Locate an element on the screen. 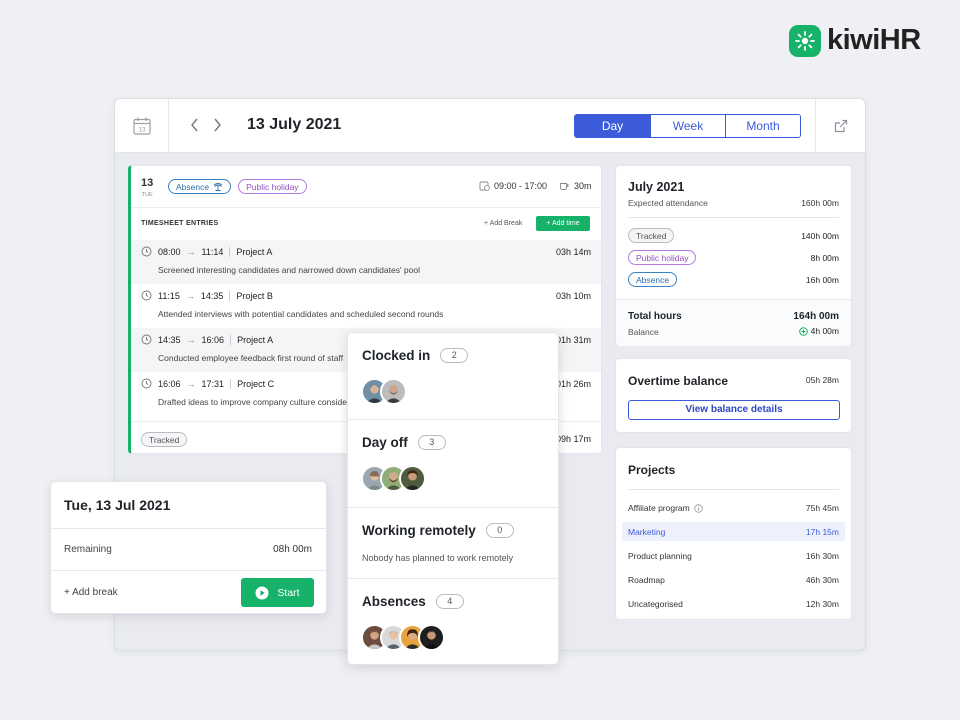 Image resolution: width=960 pixels, height=720 pixels. topbar: 13 13 July 2021 Day Week Month is located at coordinates (490, 126).